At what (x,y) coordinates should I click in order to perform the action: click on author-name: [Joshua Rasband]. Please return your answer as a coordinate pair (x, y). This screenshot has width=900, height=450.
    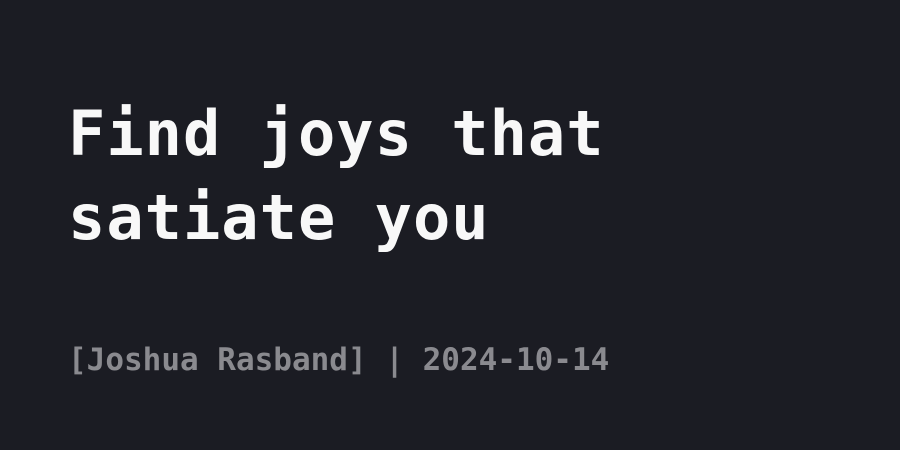
    Looking at the image, I should click on (217, 360).